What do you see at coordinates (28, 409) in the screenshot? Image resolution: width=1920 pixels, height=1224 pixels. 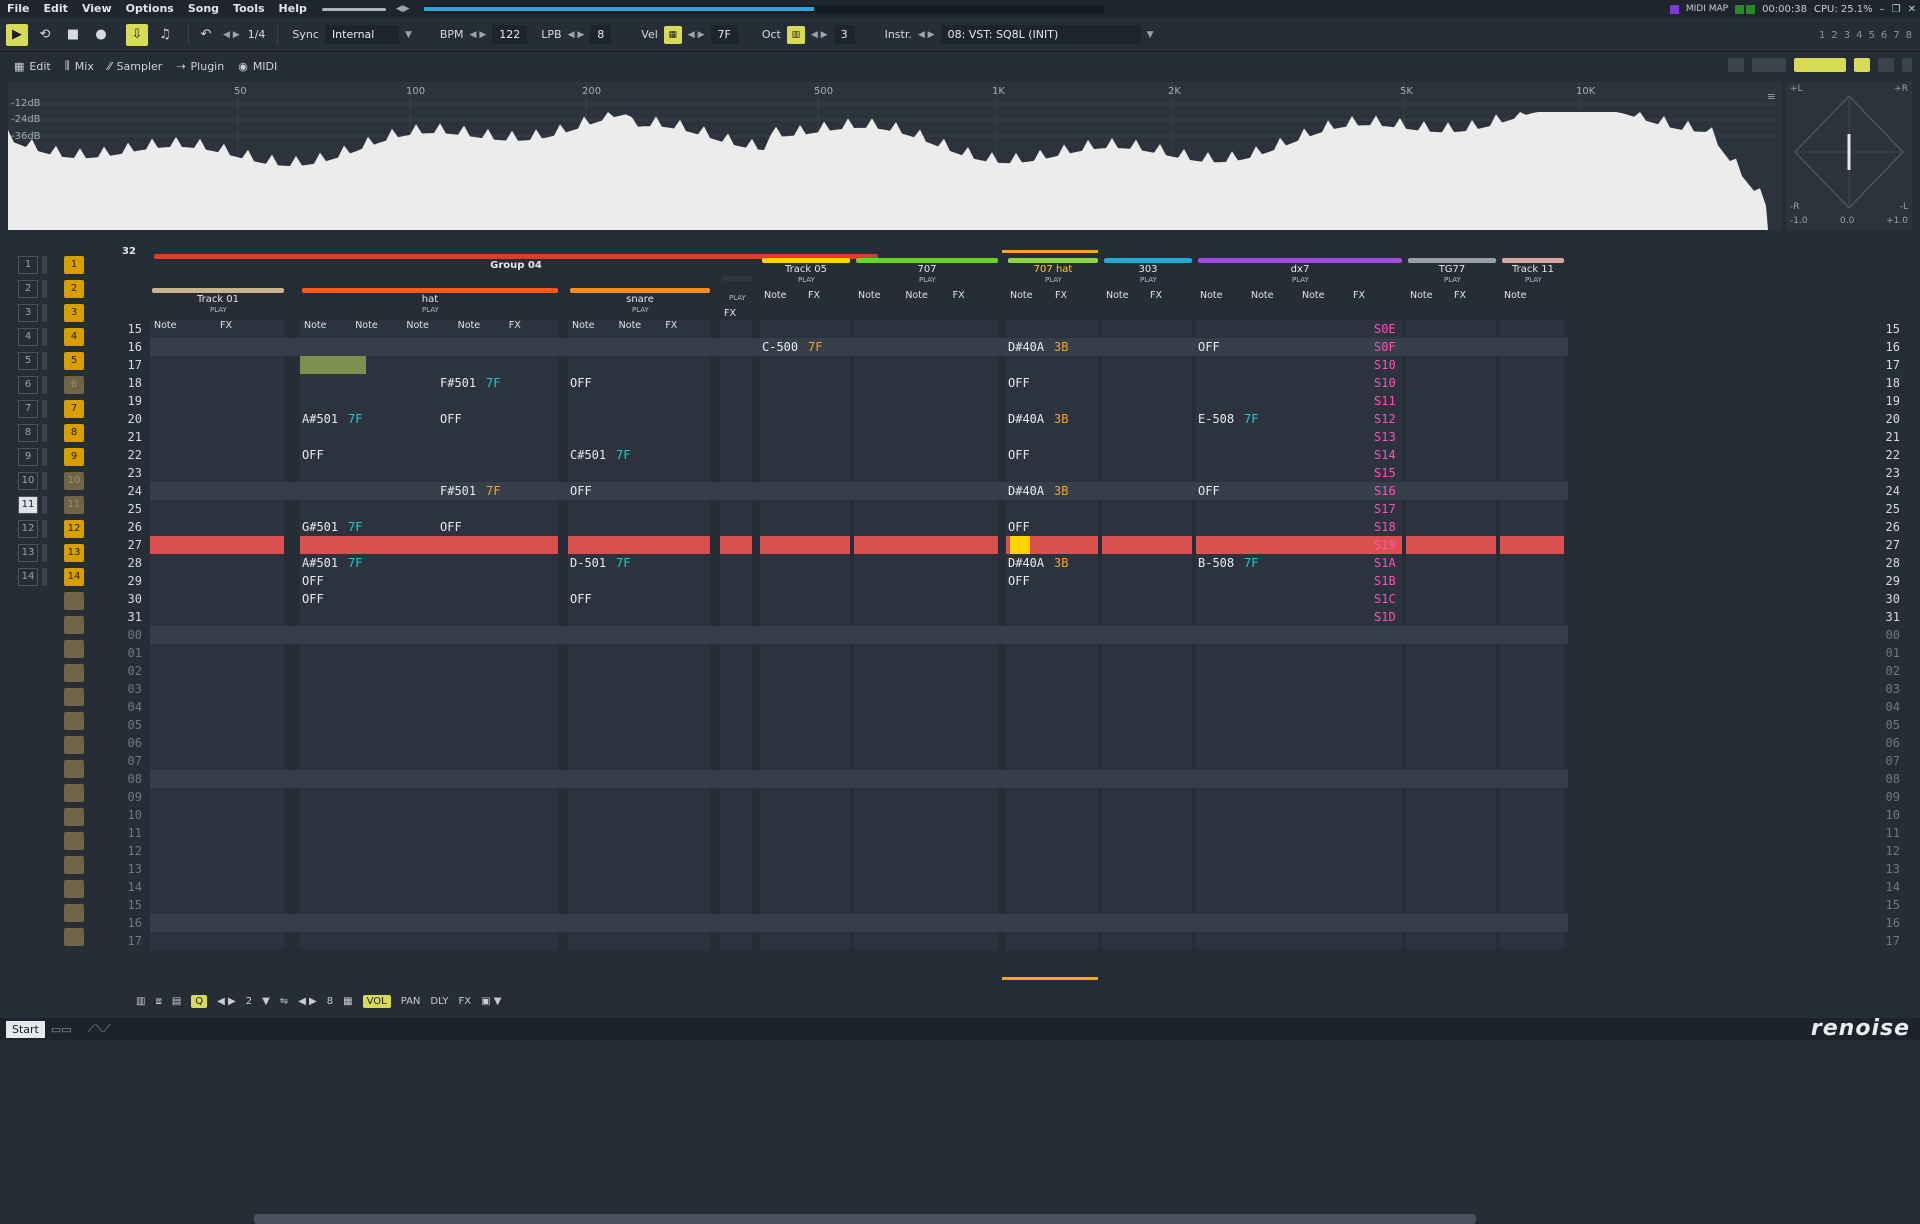 I see `sequence-position: 7` at bounding box center [28, 409].